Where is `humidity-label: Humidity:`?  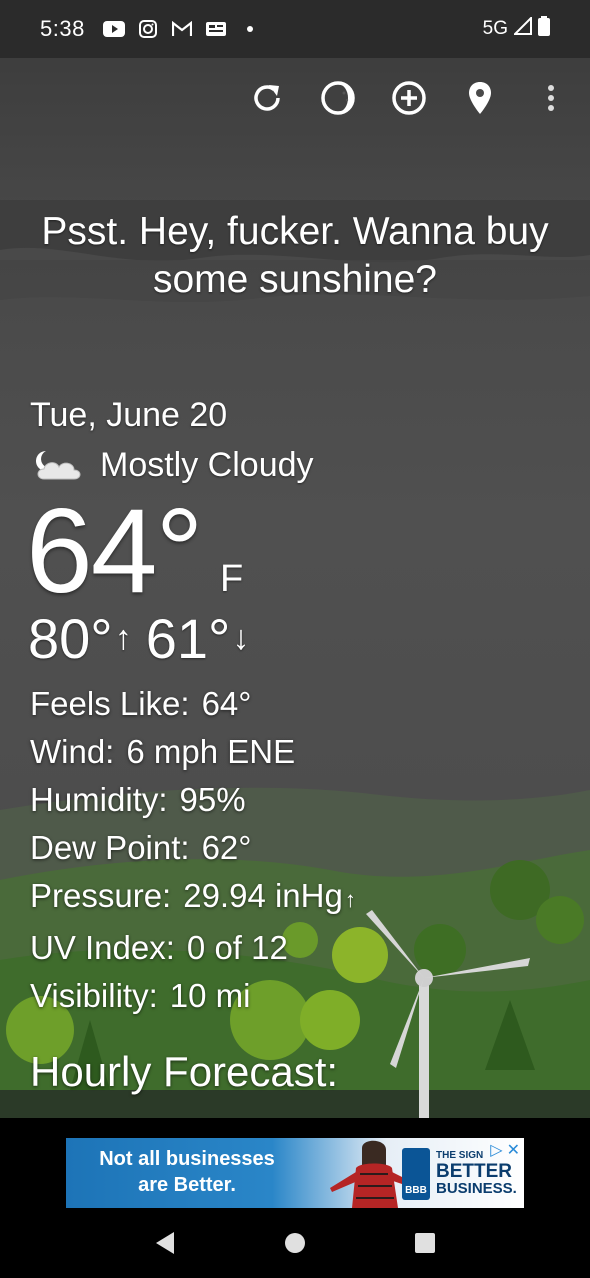
humidity-label: Humidity: is located at coordinates (99, 799).